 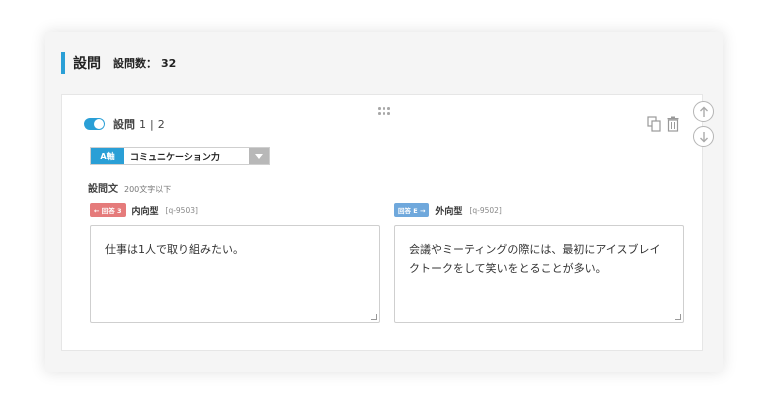 What do you see at coordinates (412, 210) in the screenshot?
I see `option-right-badge: 回答 E →` at bounding box center [412, 210].